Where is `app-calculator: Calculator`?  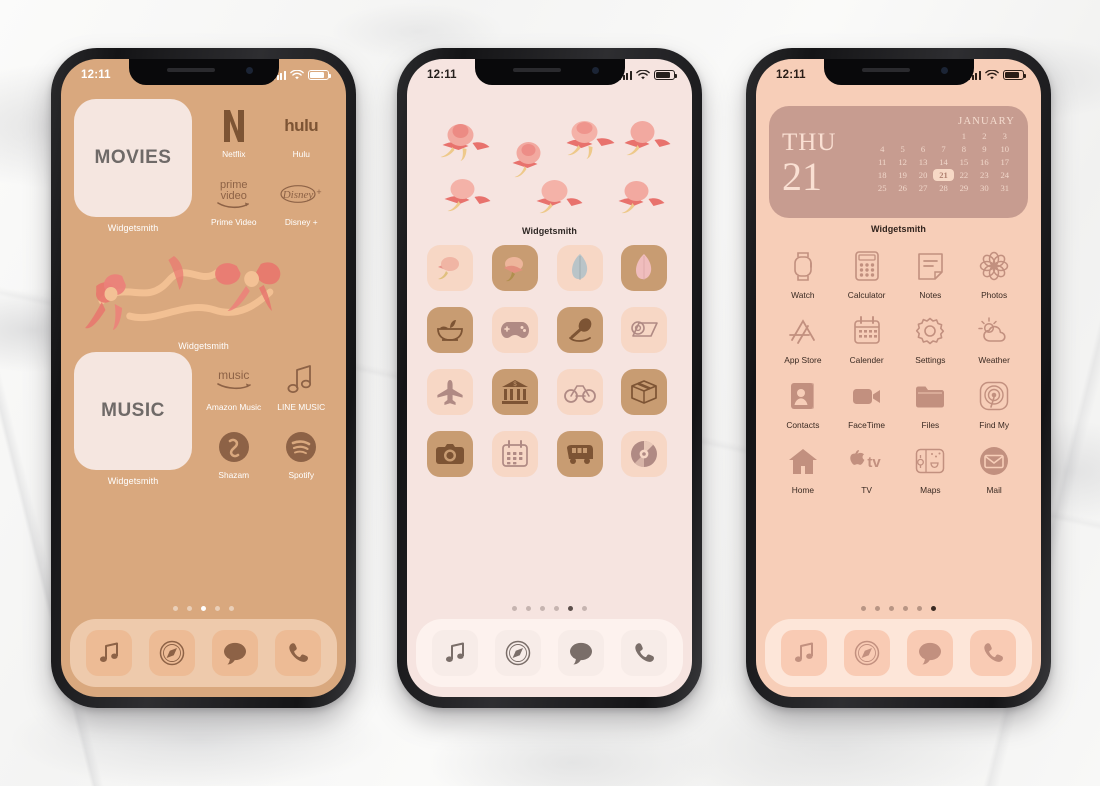 app-calculator: Calculator is located at coordinates (867, 273).